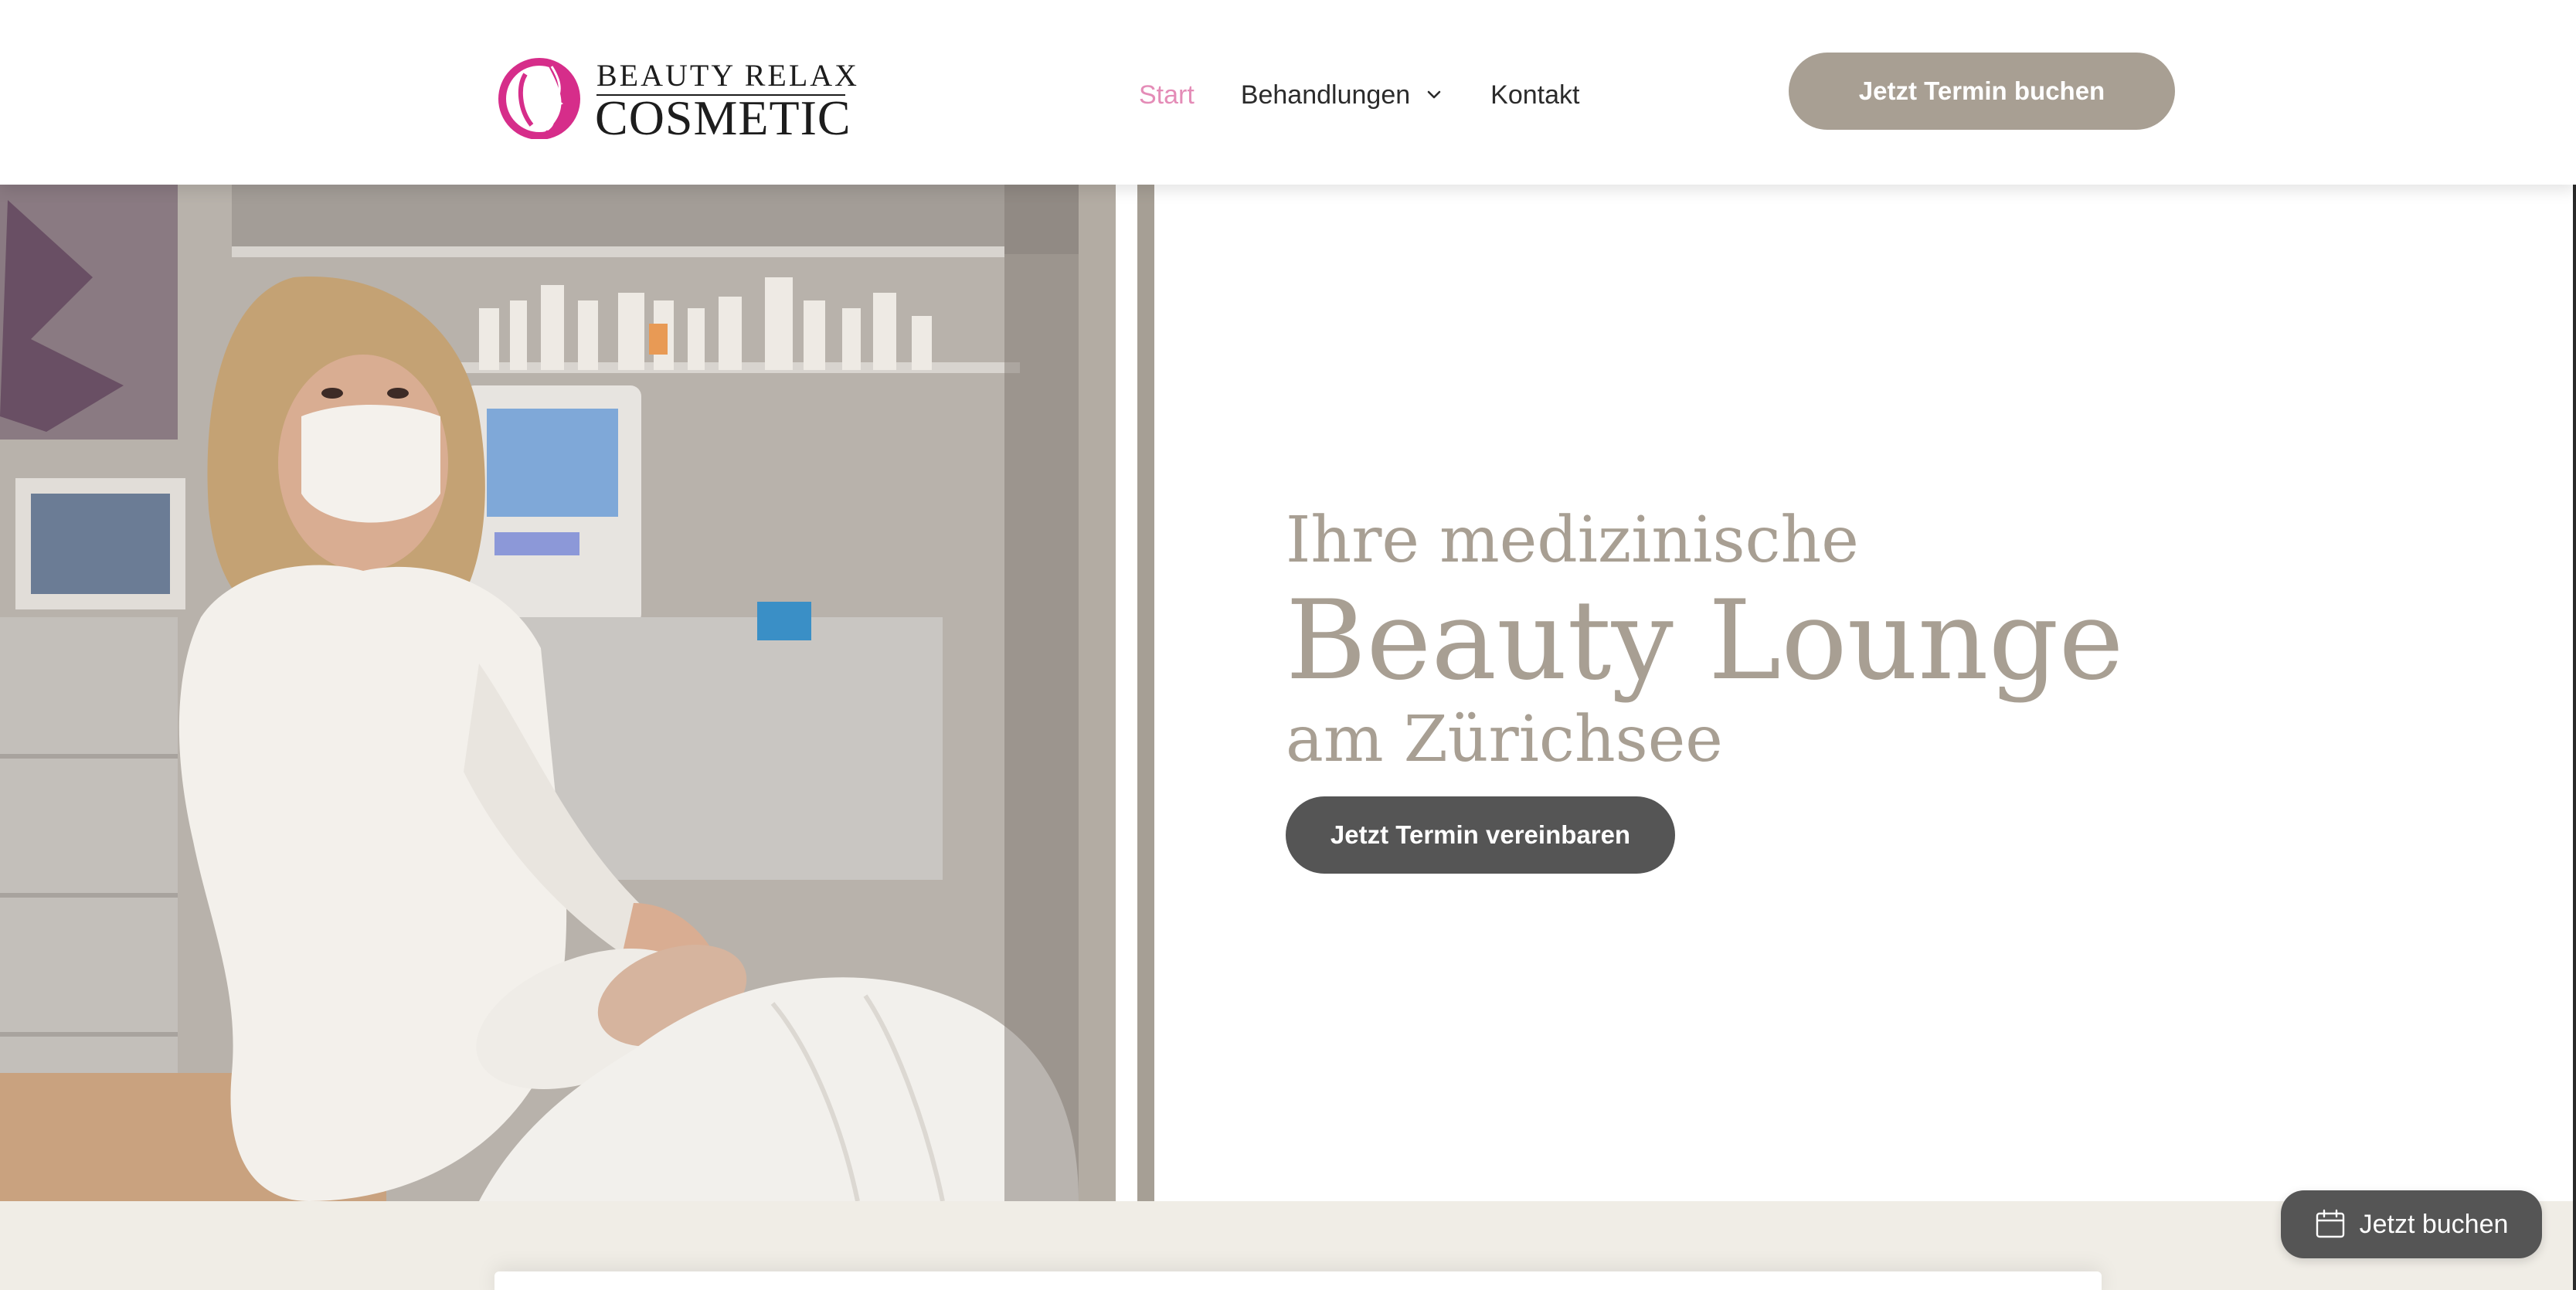 The image size is (2576, 1290). I want to click on nav-item-label: Start, so click(1167, 95).